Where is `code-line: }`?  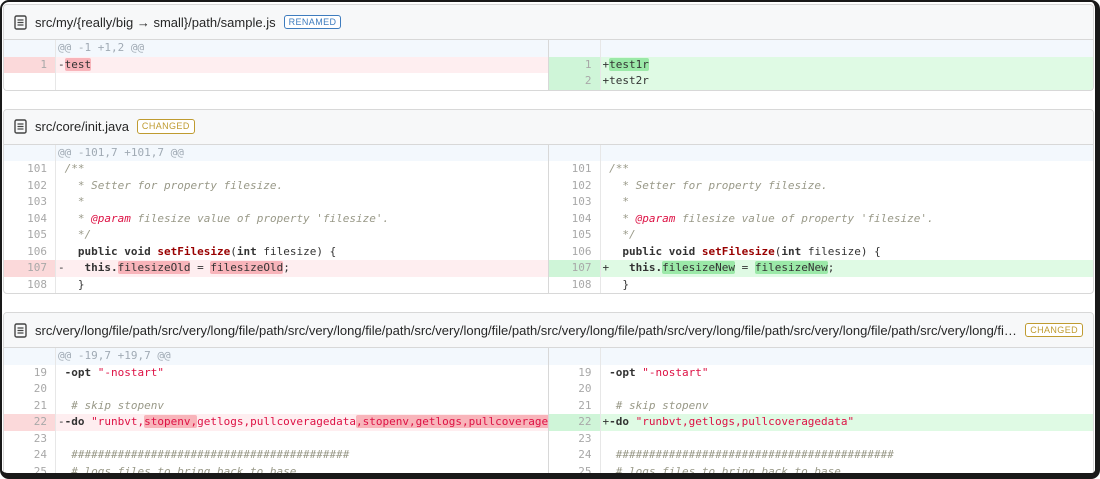
code-line: } is located at coordinates (847, 285).